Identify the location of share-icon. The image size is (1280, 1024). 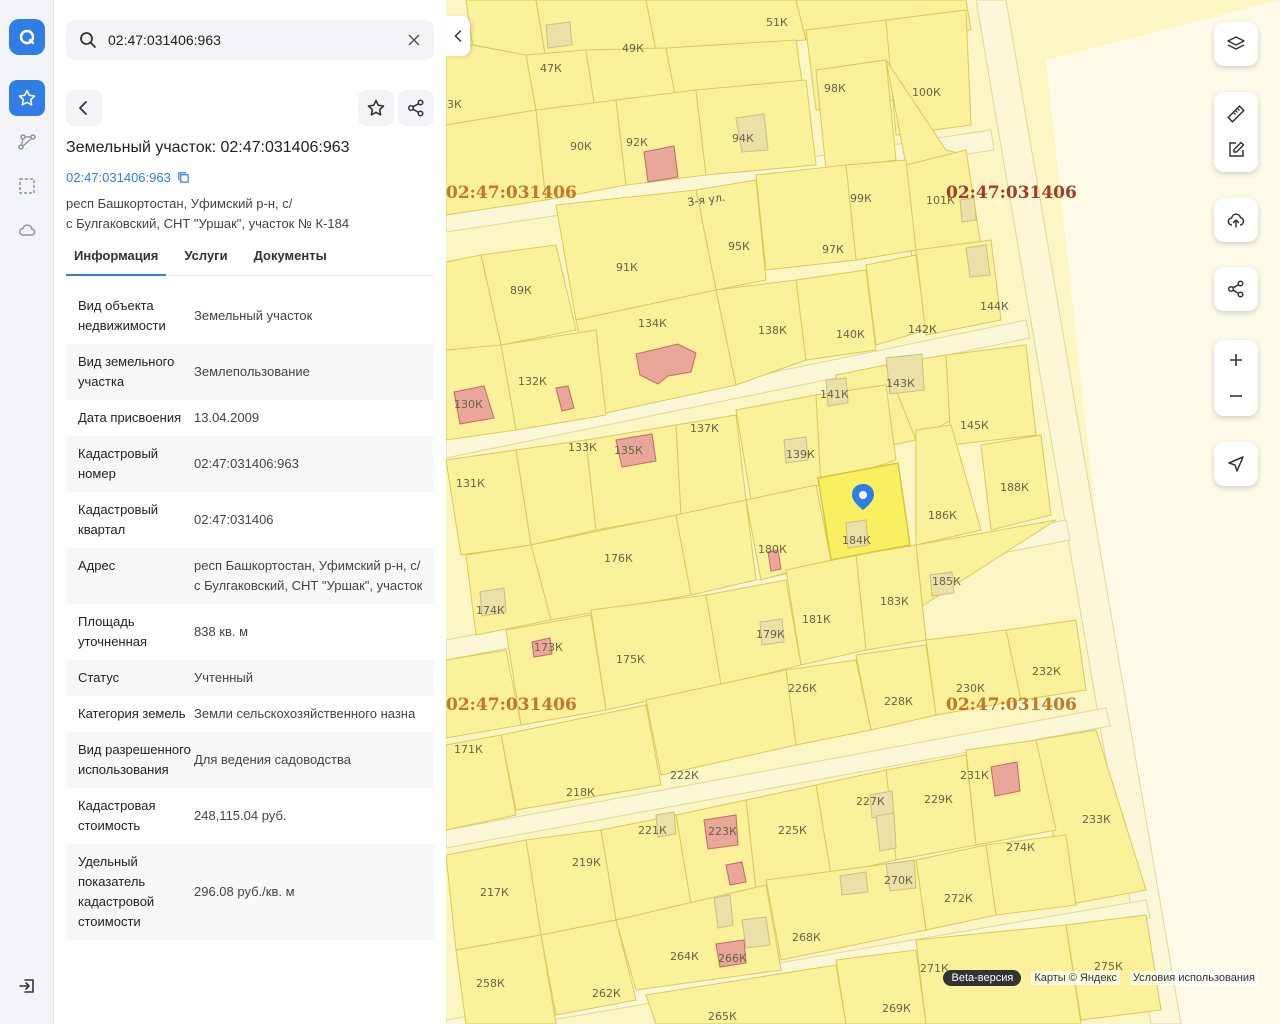
(1235, 289).